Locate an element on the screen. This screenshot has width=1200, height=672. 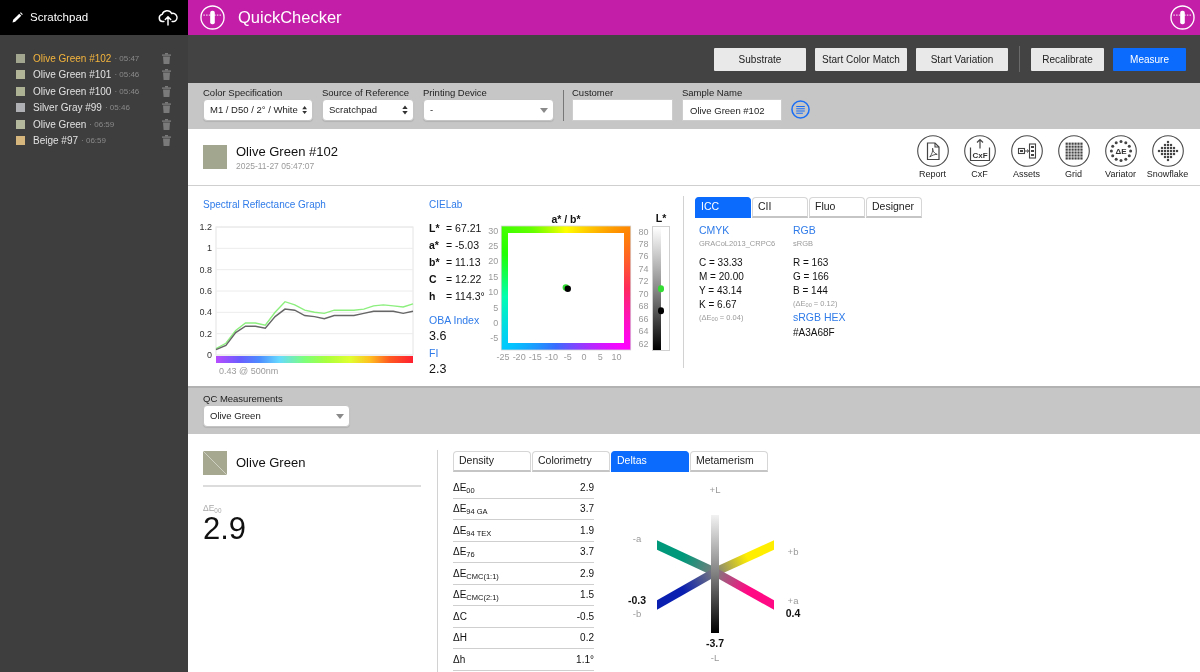
tick-label: 66 is located at coordinates (643, 318).